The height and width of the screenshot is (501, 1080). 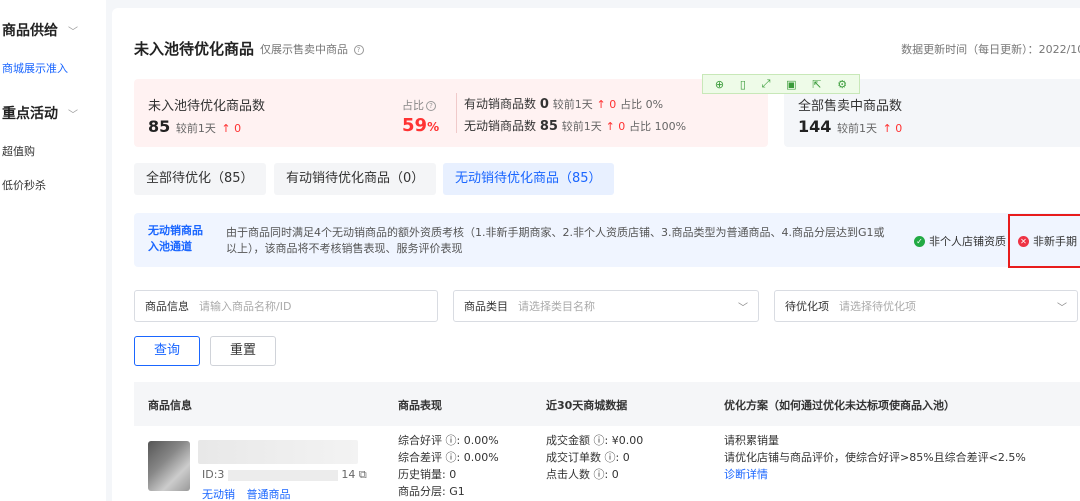 I want to click on field-placeholder: 请选择类目名称, so click(x=556, y=306).